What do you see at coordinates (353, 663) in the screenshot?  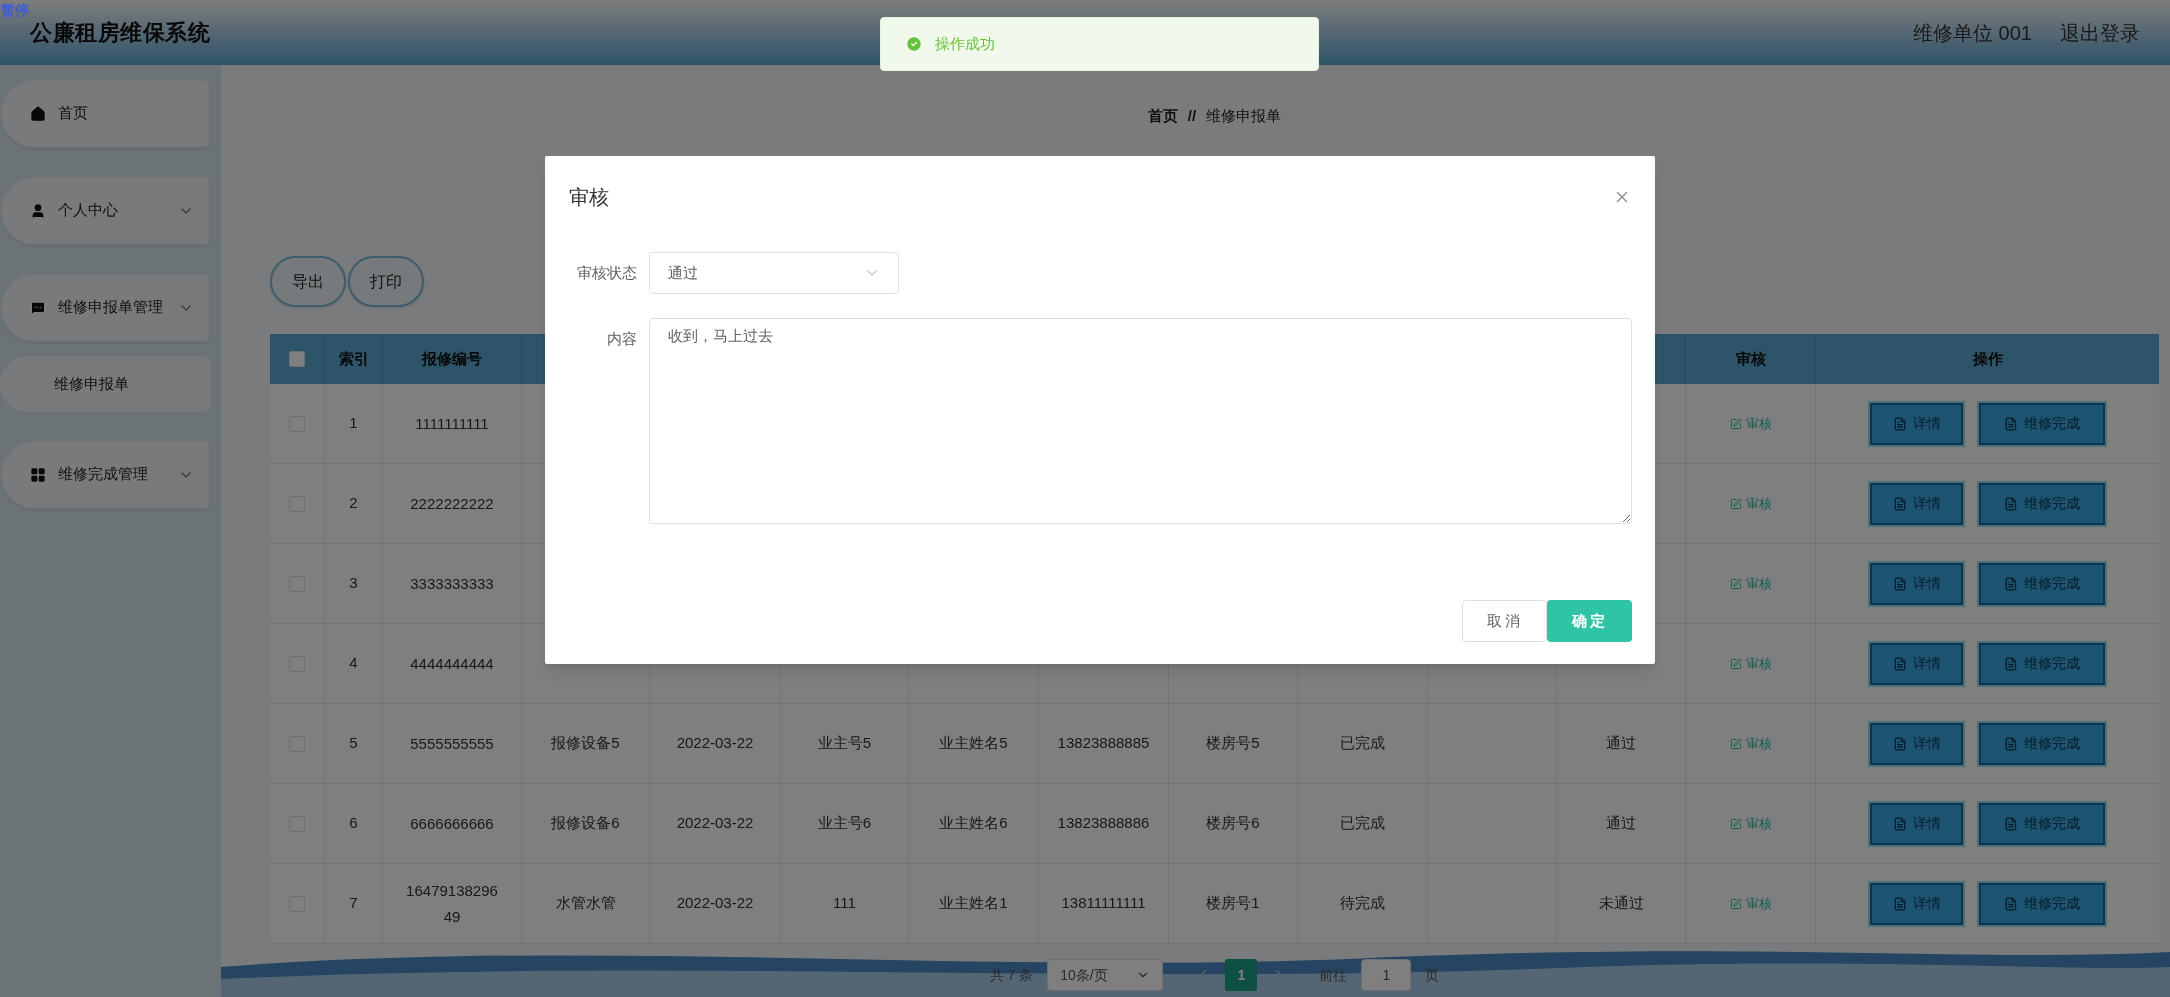 I see `table-cell-text: 4` at bounding box center [353, 663].